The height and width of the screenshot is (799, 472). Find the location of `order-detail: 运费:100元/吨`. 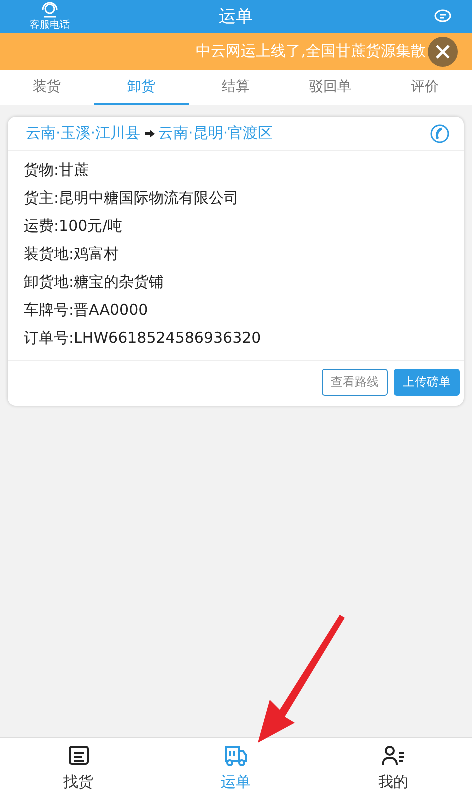

order-detail: 运费:100元/吨 is located at coordinates (74, 226).